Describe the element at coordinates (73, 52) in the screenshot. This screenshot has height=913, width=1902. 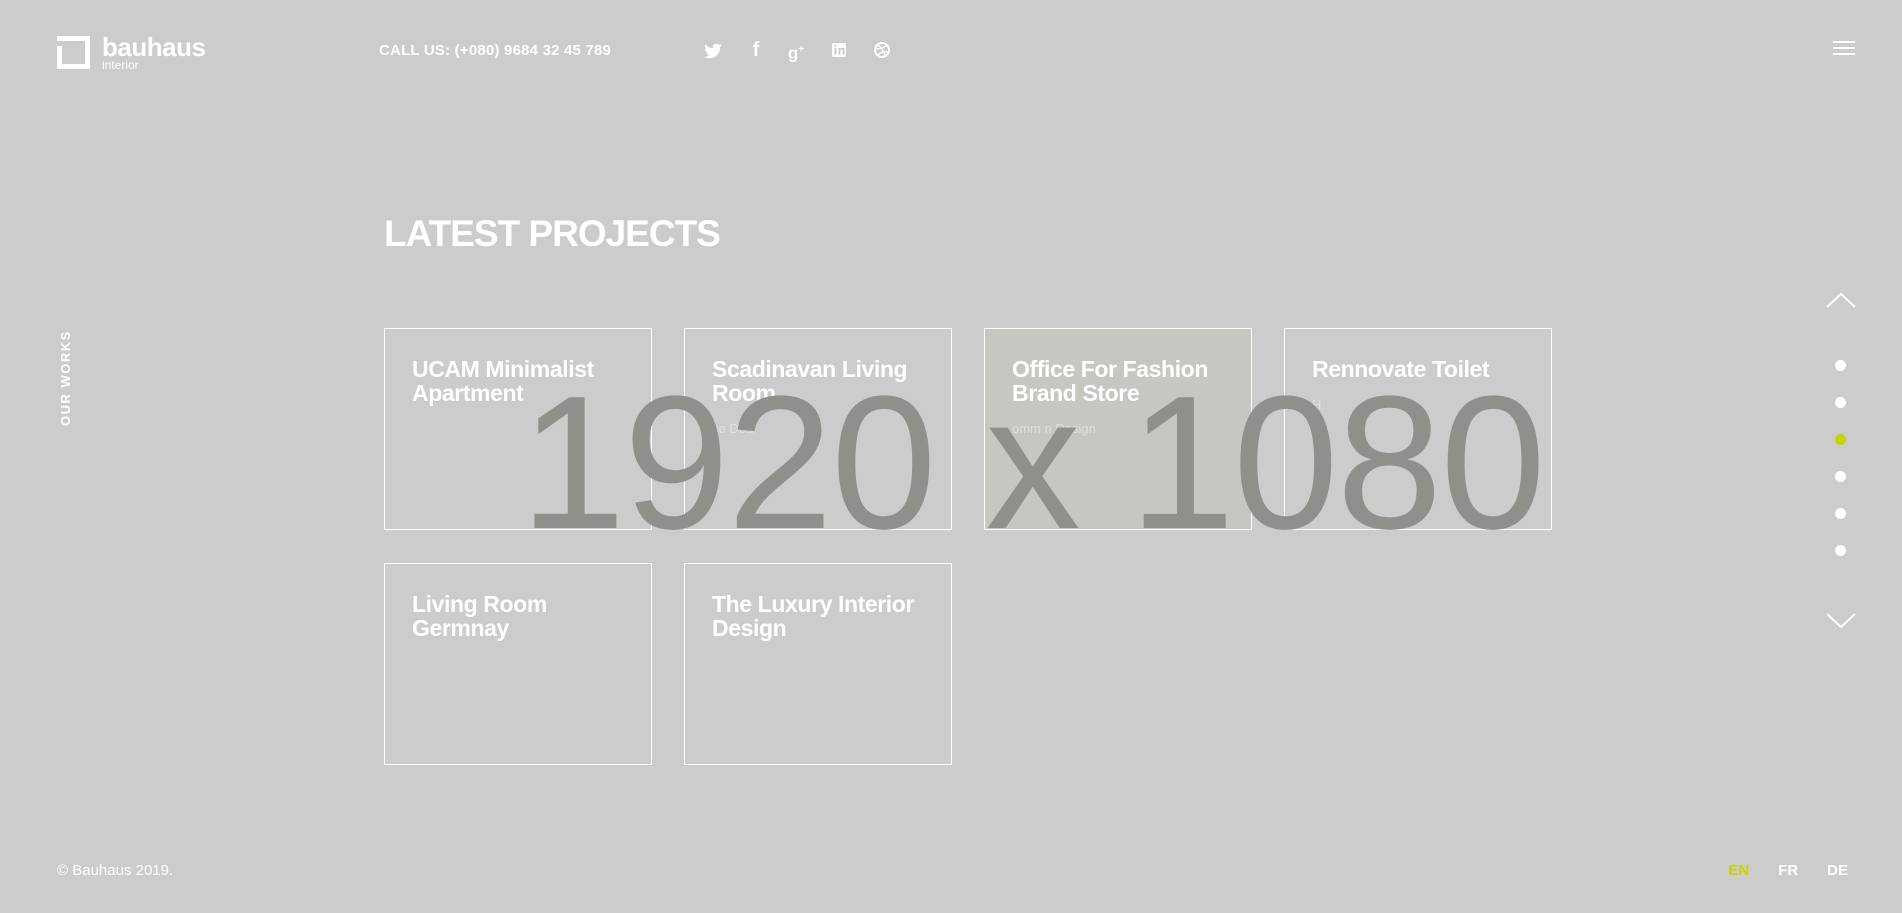
I see `logo-mark-icon` at that location.